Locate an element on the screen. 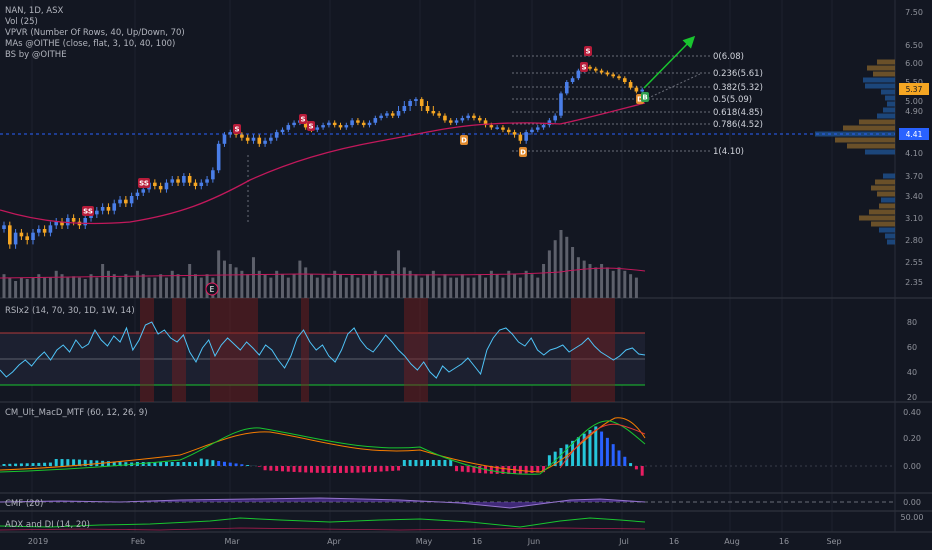 Image resolution: width=932 pixels, height=550 pixels. time-axis: 2019 Feb Mar Apr May 16 Jun Jul 16 Aug 16 Sep is located at coordinates (435, 541).